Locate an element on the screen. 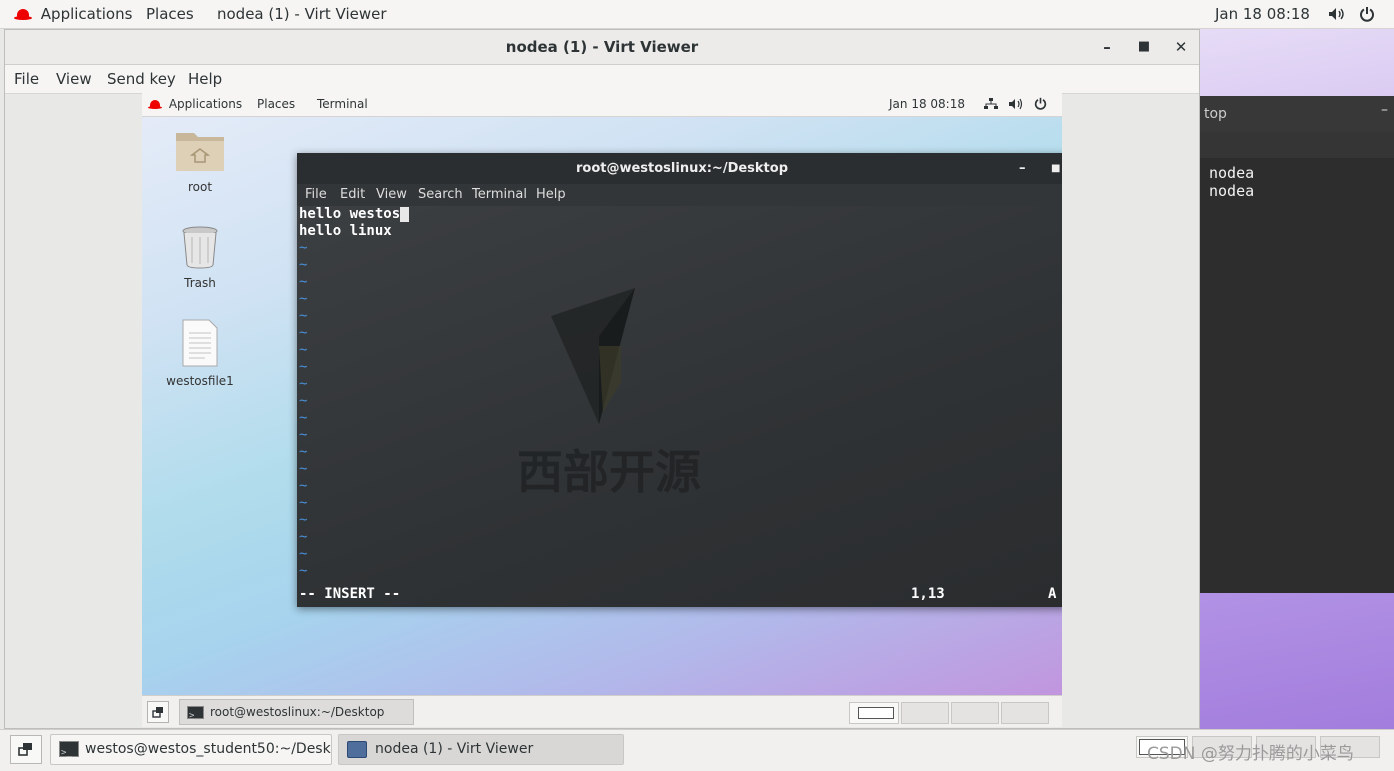 The width and height of the screenshot is (1394, 771). trash-icon is located at coordinates (200, 247).